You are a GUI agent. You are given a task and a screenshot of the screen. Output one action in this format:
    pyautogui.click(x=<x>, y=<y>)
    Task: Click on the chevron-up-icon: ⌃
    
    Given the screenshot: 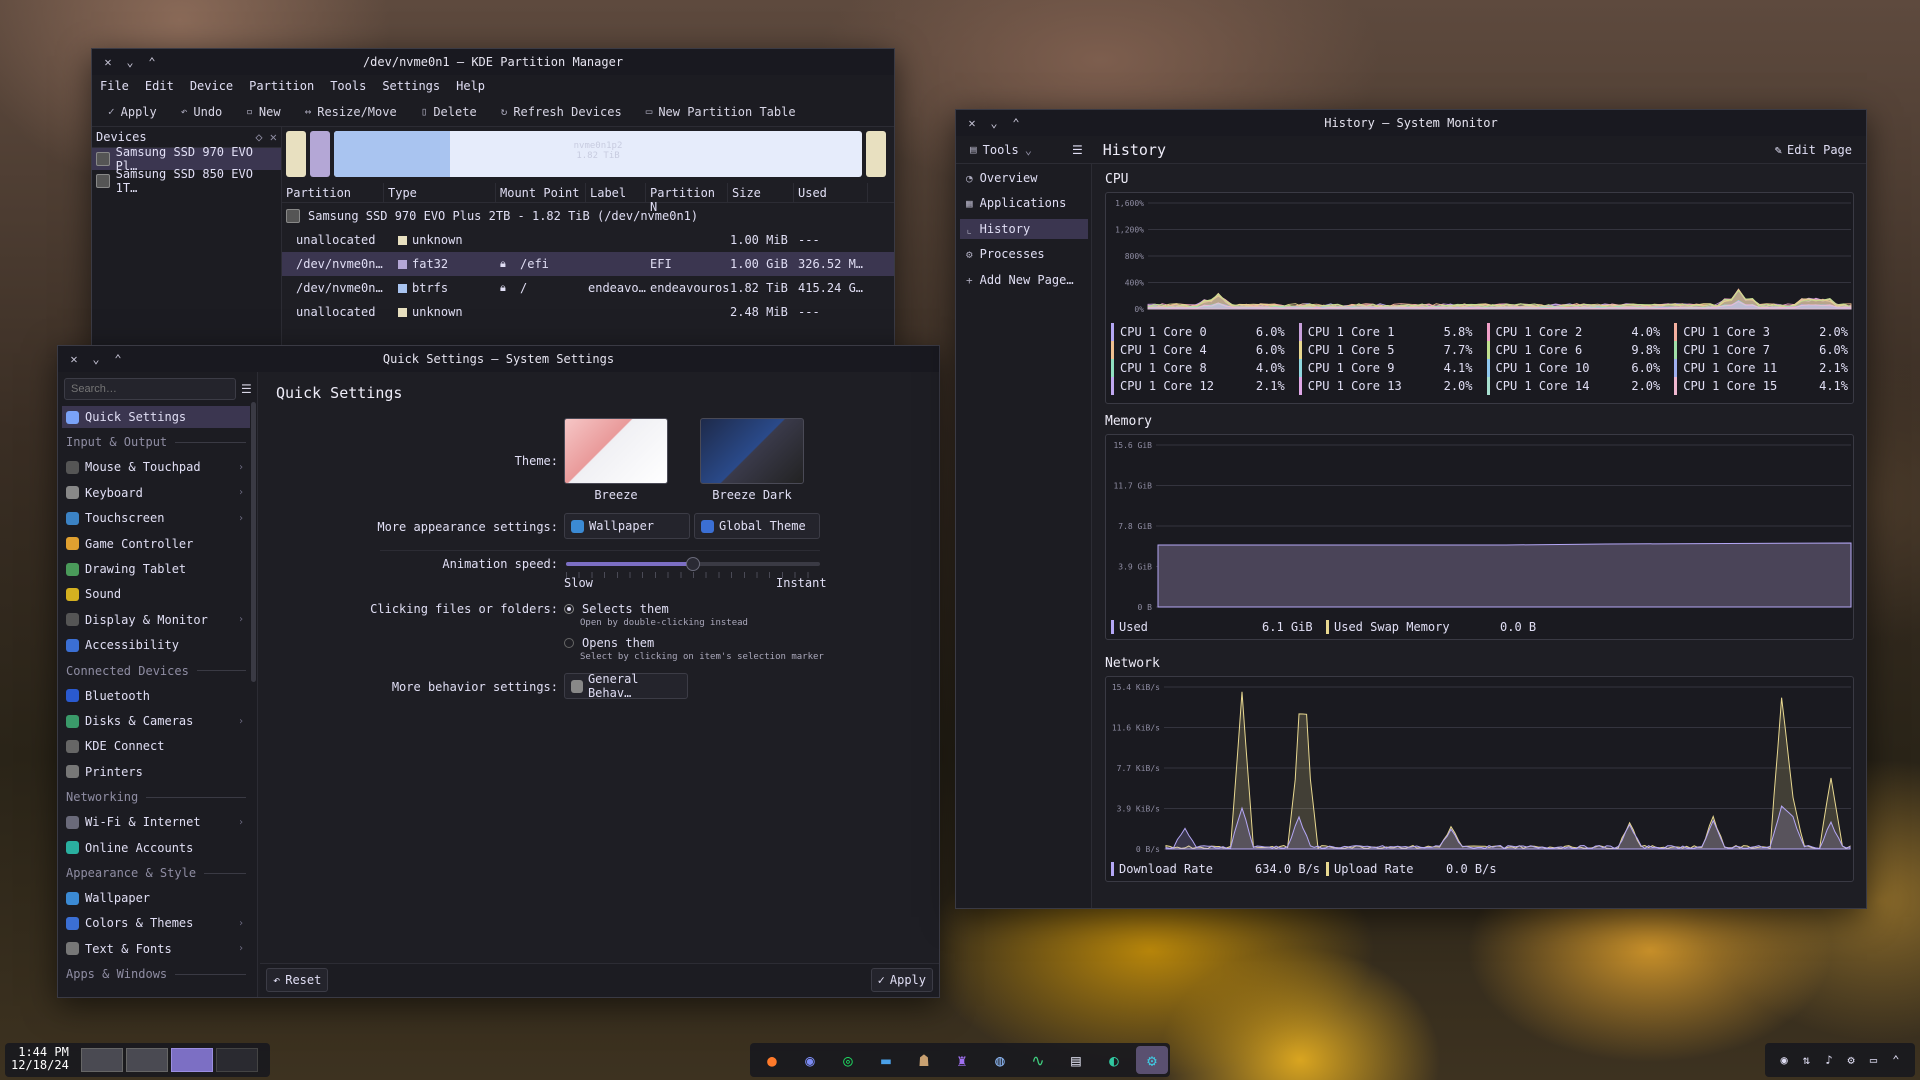 What is the action you would take?
    pyautogui.click(x=1895, y=1060)
    